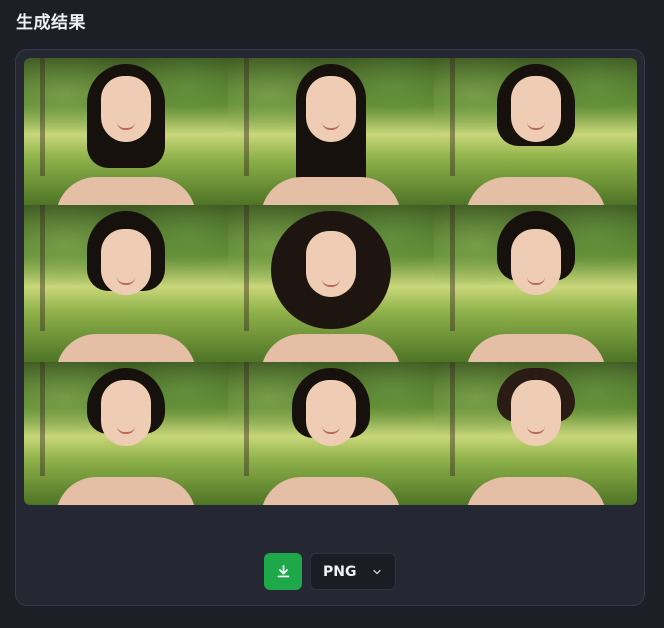  I want to click on page-title: 生成结果, so click(51, 23).